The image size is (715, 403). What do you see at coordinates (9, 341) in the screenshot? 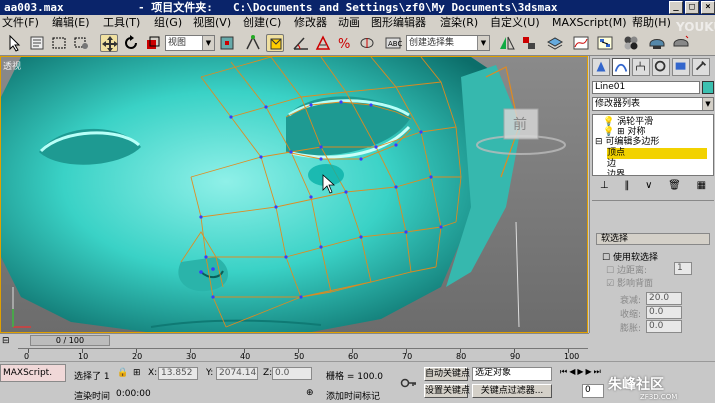
I see `track-bar-toggle-icon: ⊟` at bounding box center [9, 341].